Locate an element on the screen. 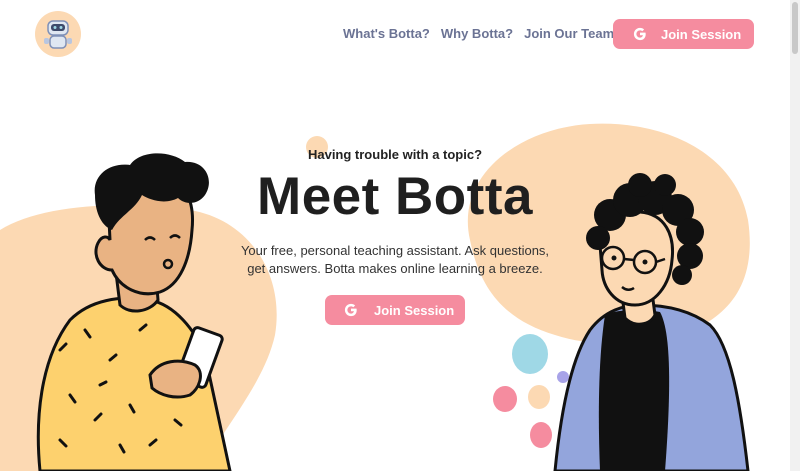 Image resolution: width=800 pixels, height=471 pixels. robot-icon is located at coordinates (58, 34).